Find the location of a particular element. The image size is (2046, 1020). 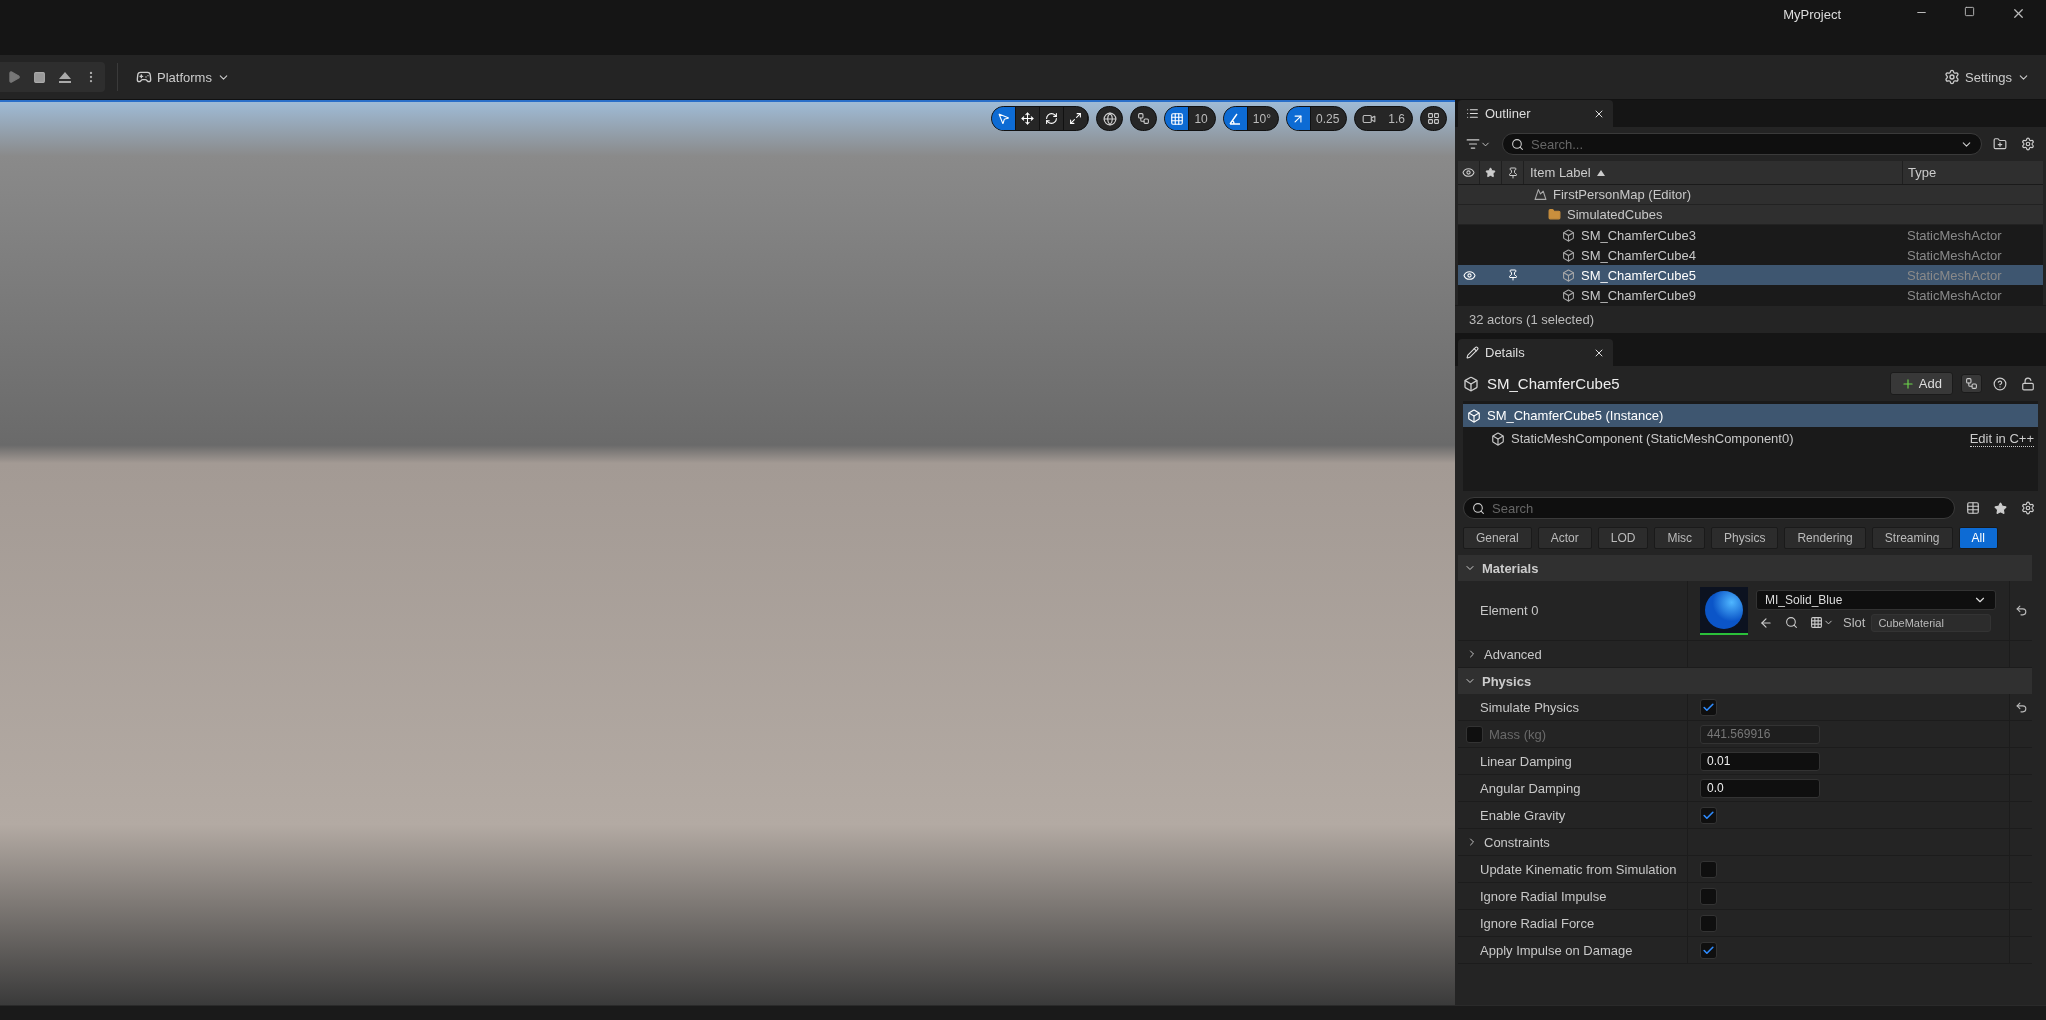

folder-plus-icon is located at coordinates (2000, 144).